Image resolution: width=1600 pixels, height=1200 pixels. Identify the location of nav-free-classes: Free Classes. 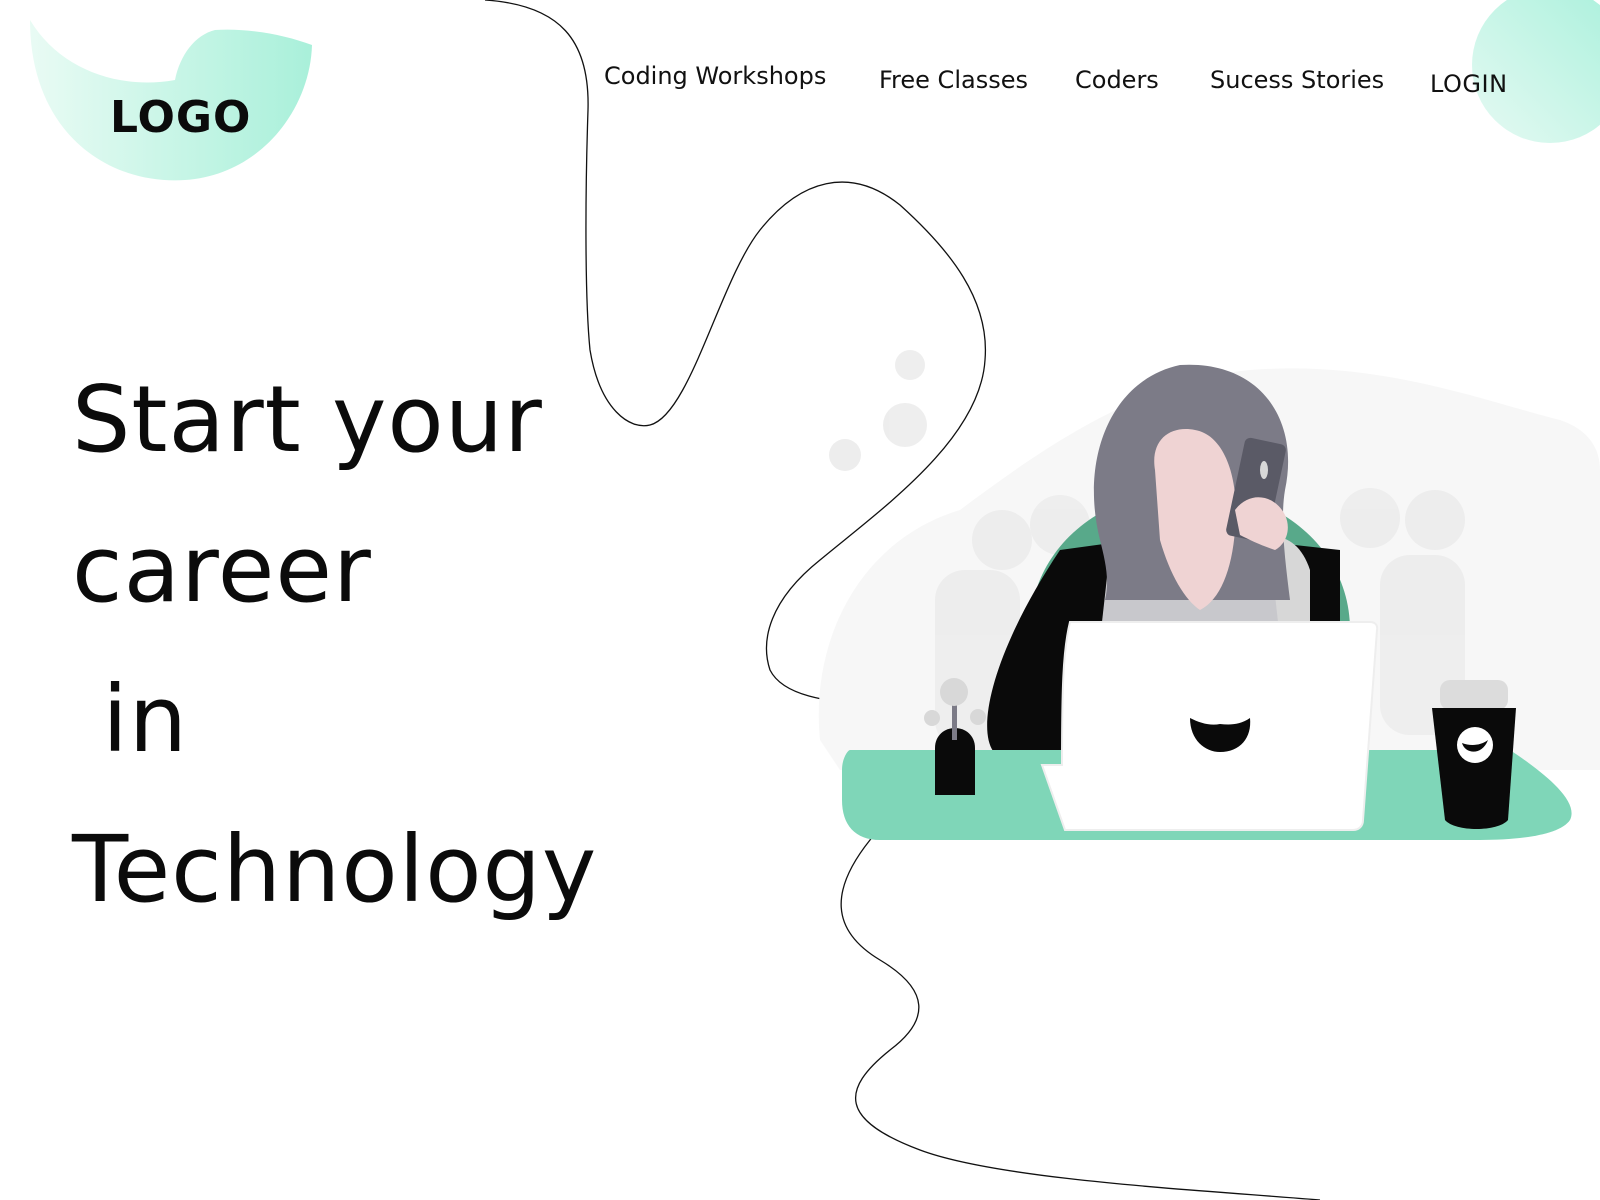
(953, 80).